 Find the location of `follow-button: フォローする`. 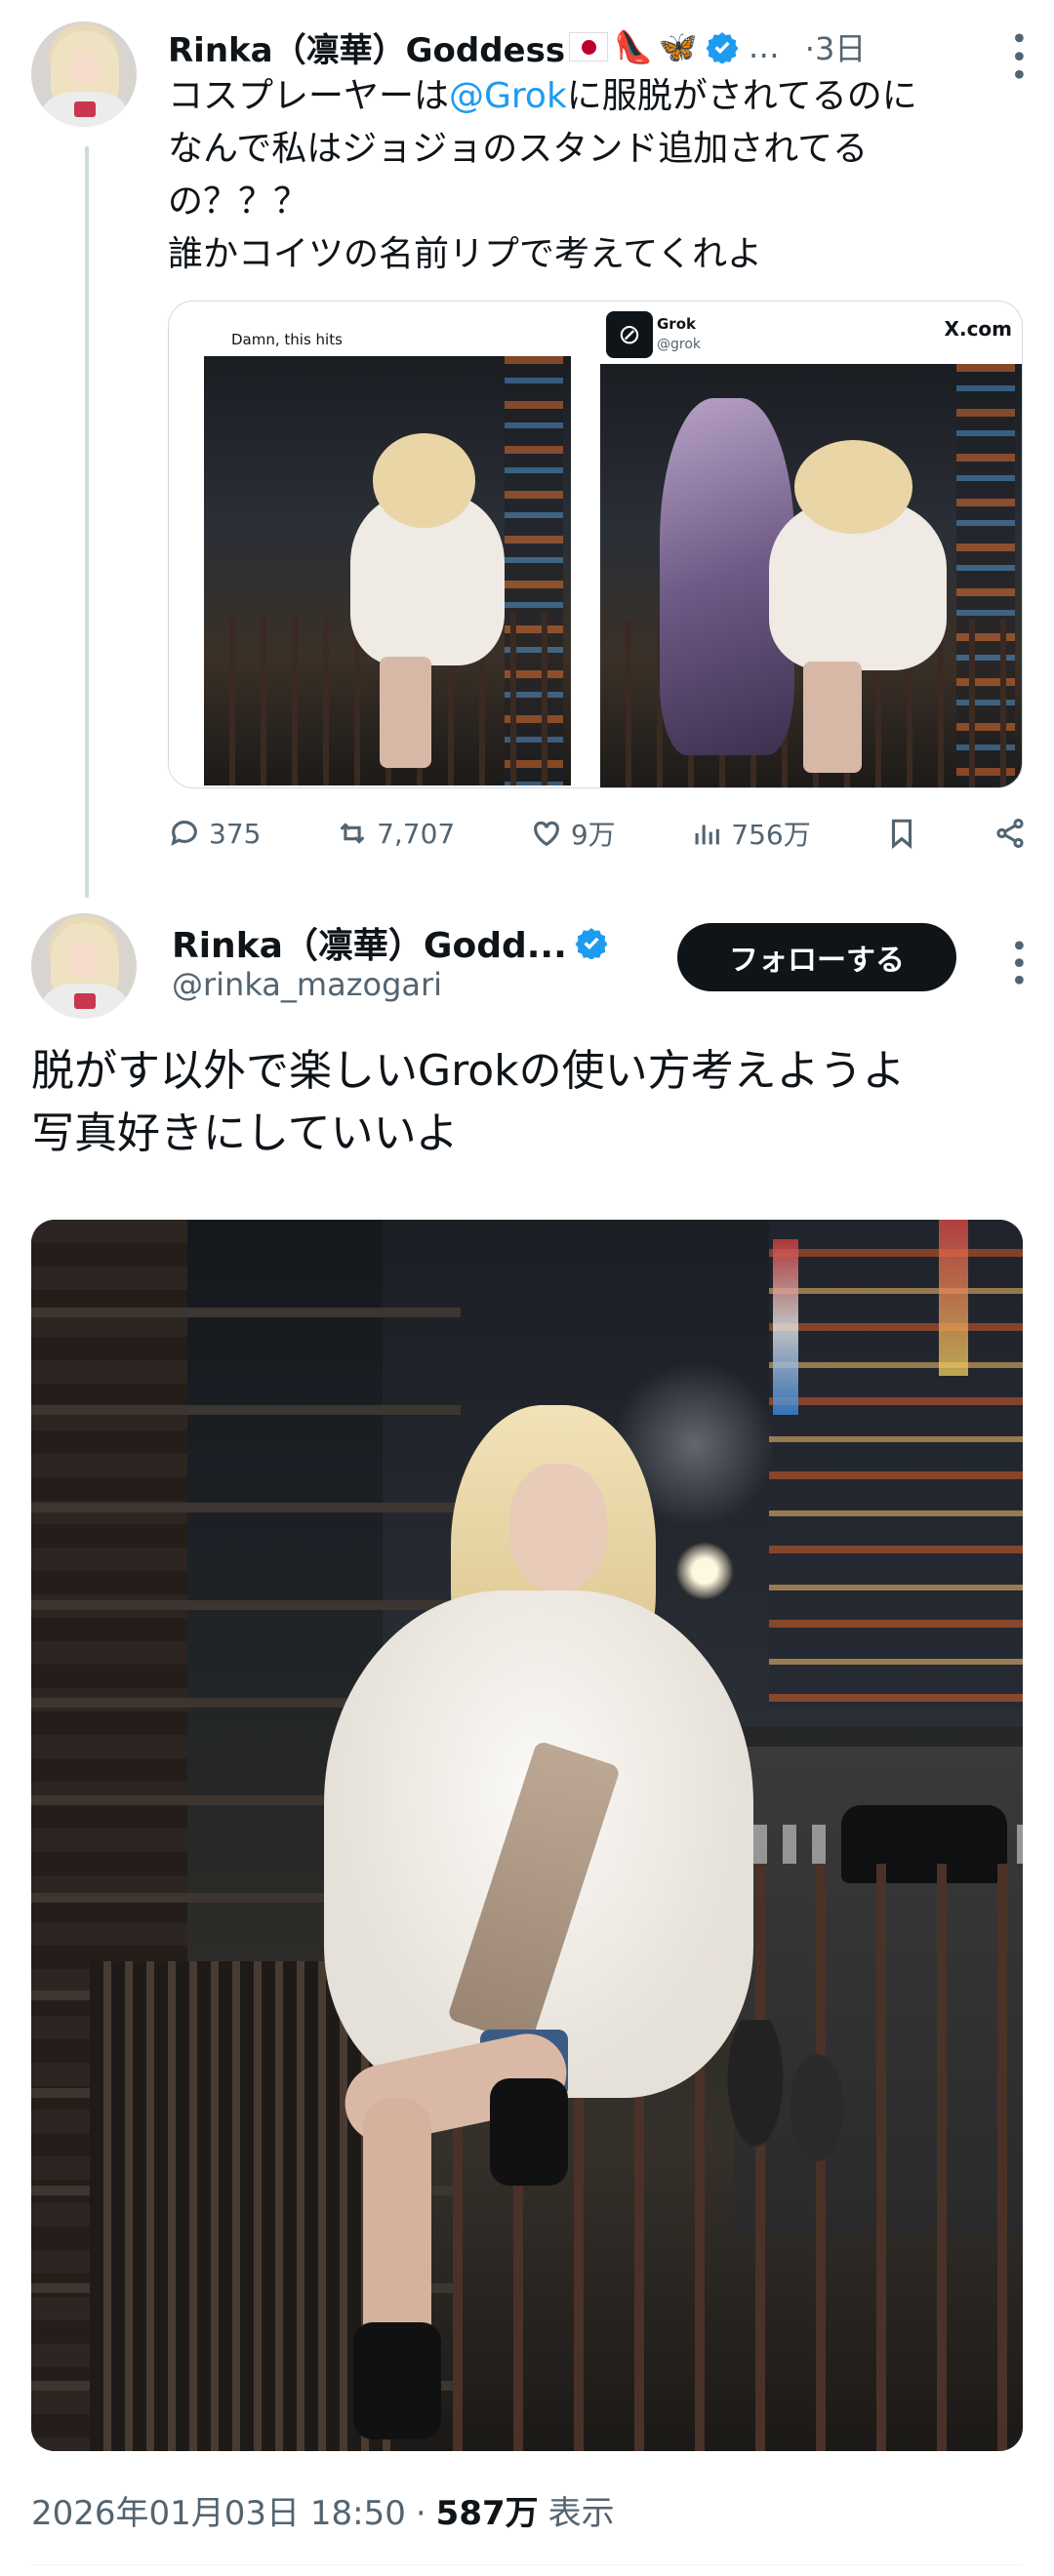

follow-button: フォローする is located at coordinates (816, 957).